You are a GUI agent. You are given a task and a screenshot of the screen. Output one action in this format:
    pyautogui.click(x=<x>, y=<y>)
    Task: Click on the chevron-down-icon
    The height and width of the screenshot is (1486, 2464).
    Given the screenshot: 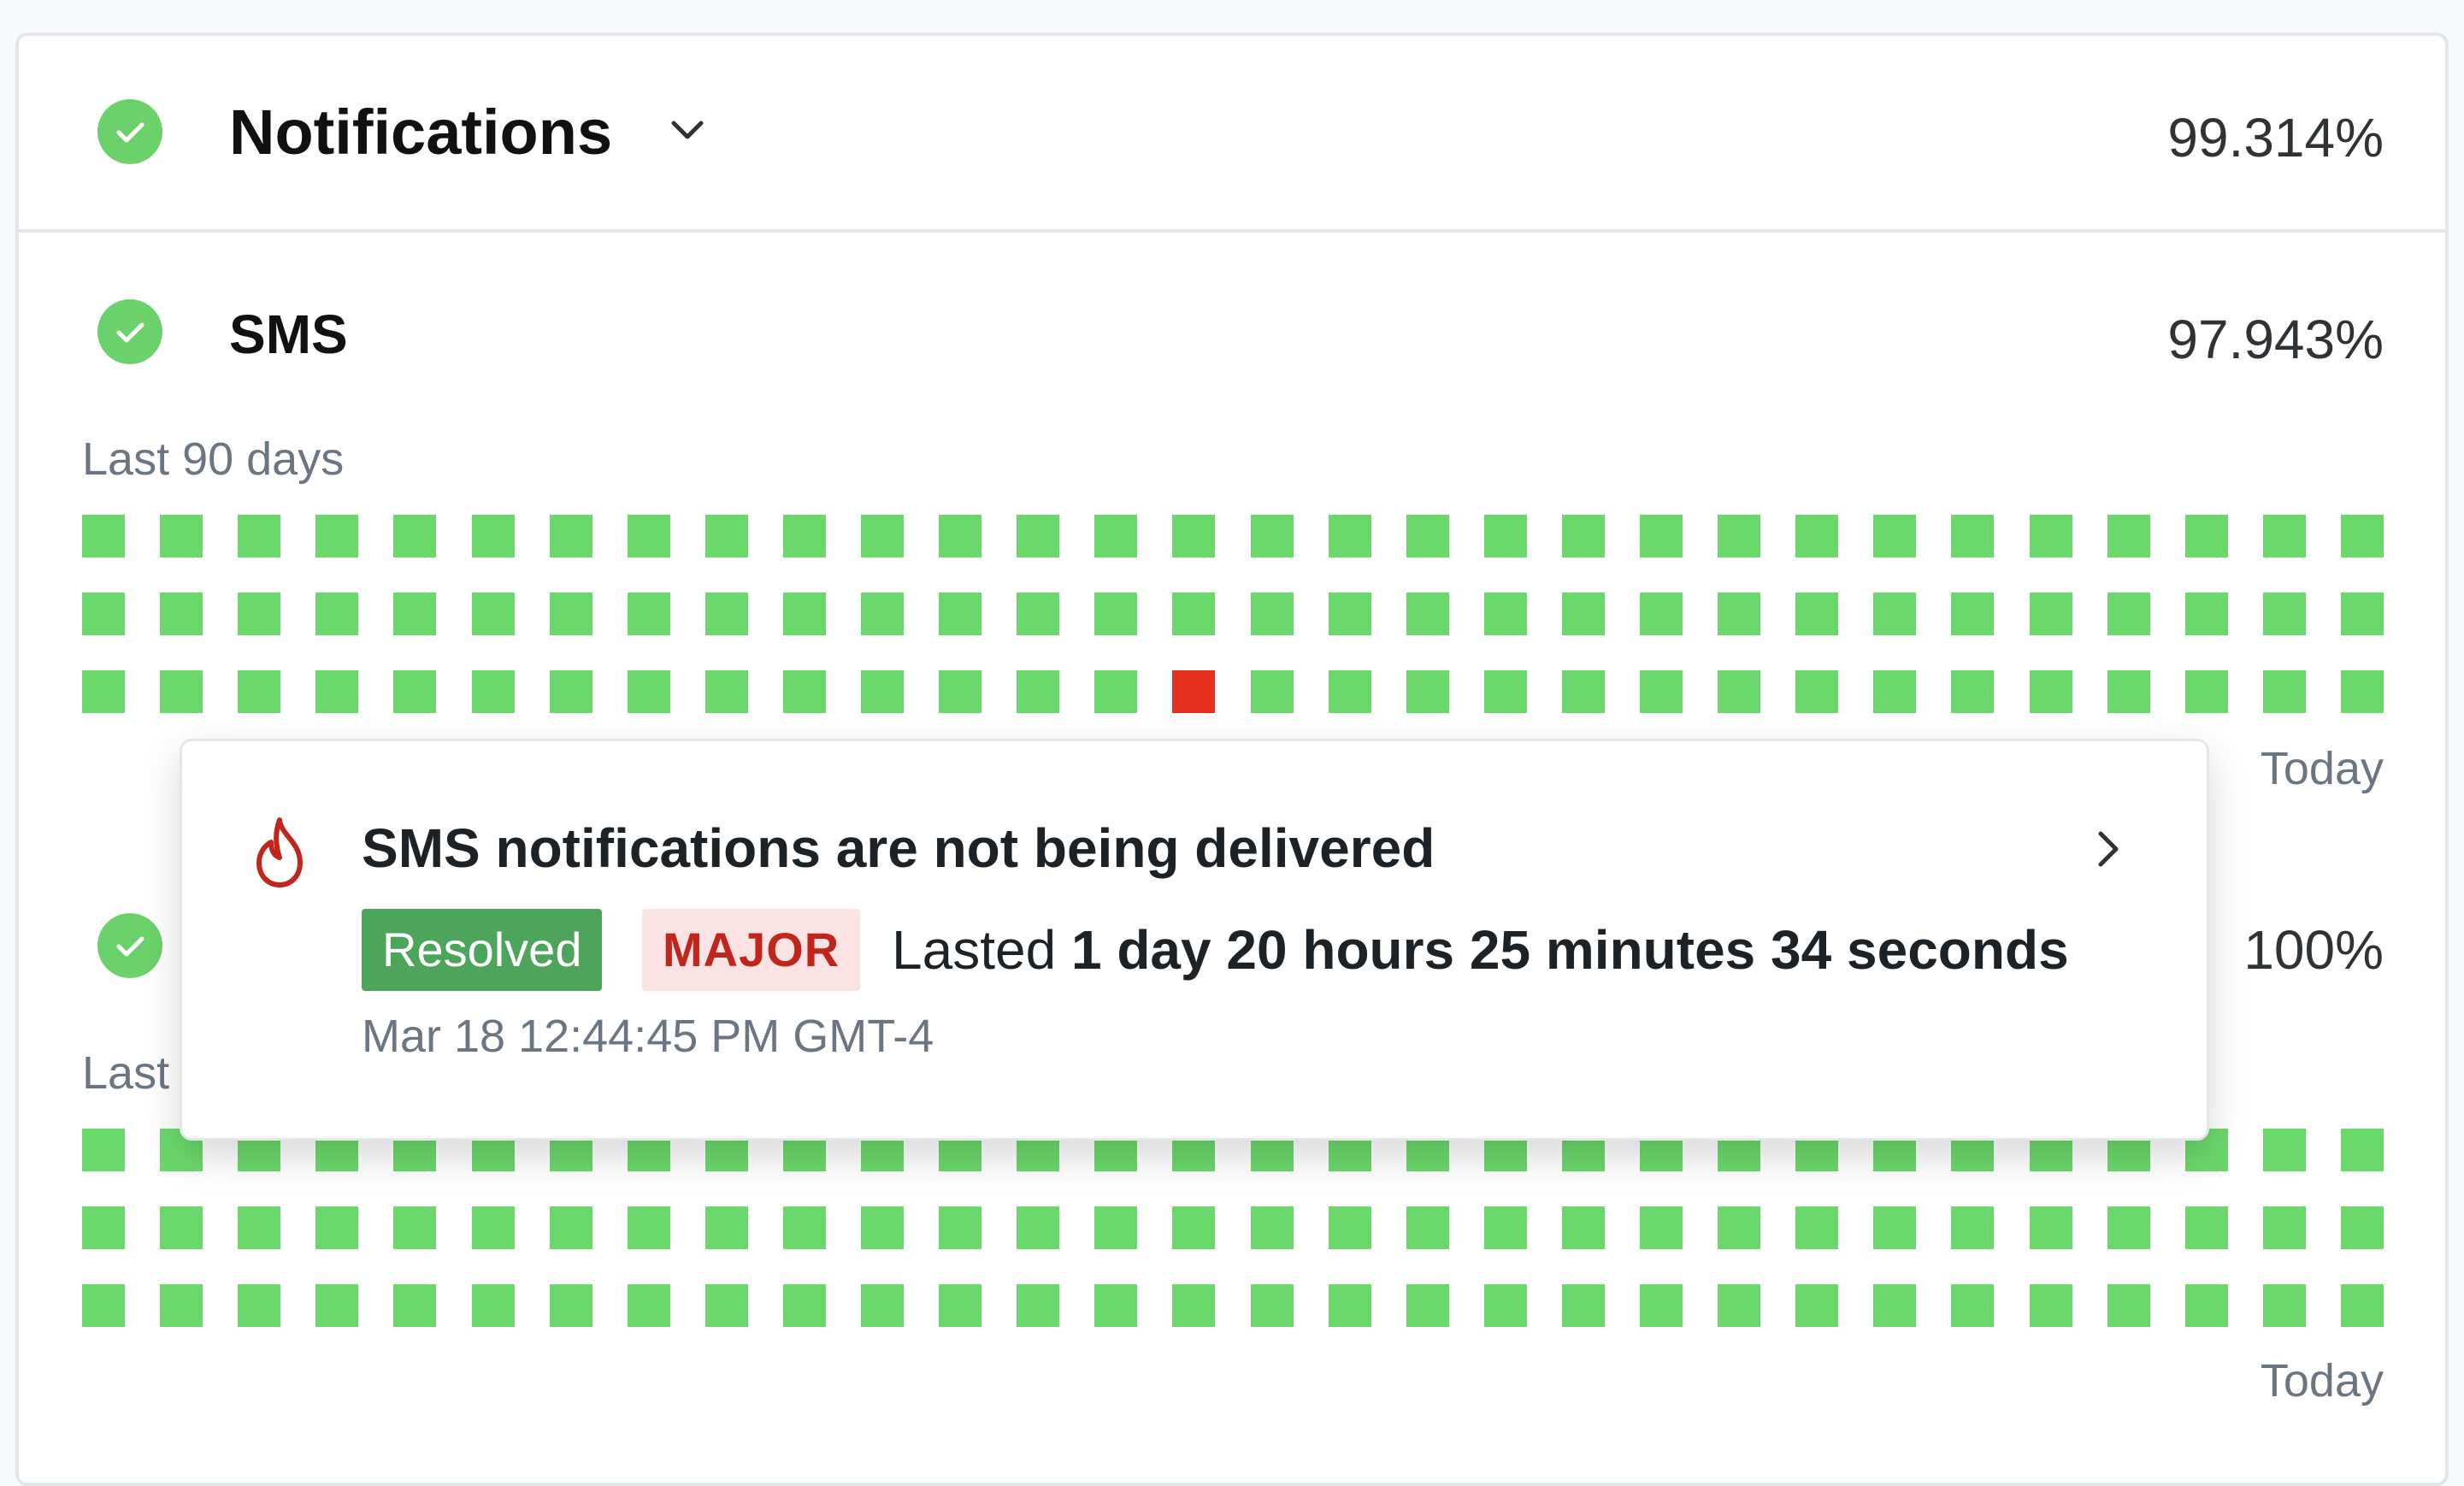 What is the action you would take?
    pyautogui.click(x=687, y=129)
    